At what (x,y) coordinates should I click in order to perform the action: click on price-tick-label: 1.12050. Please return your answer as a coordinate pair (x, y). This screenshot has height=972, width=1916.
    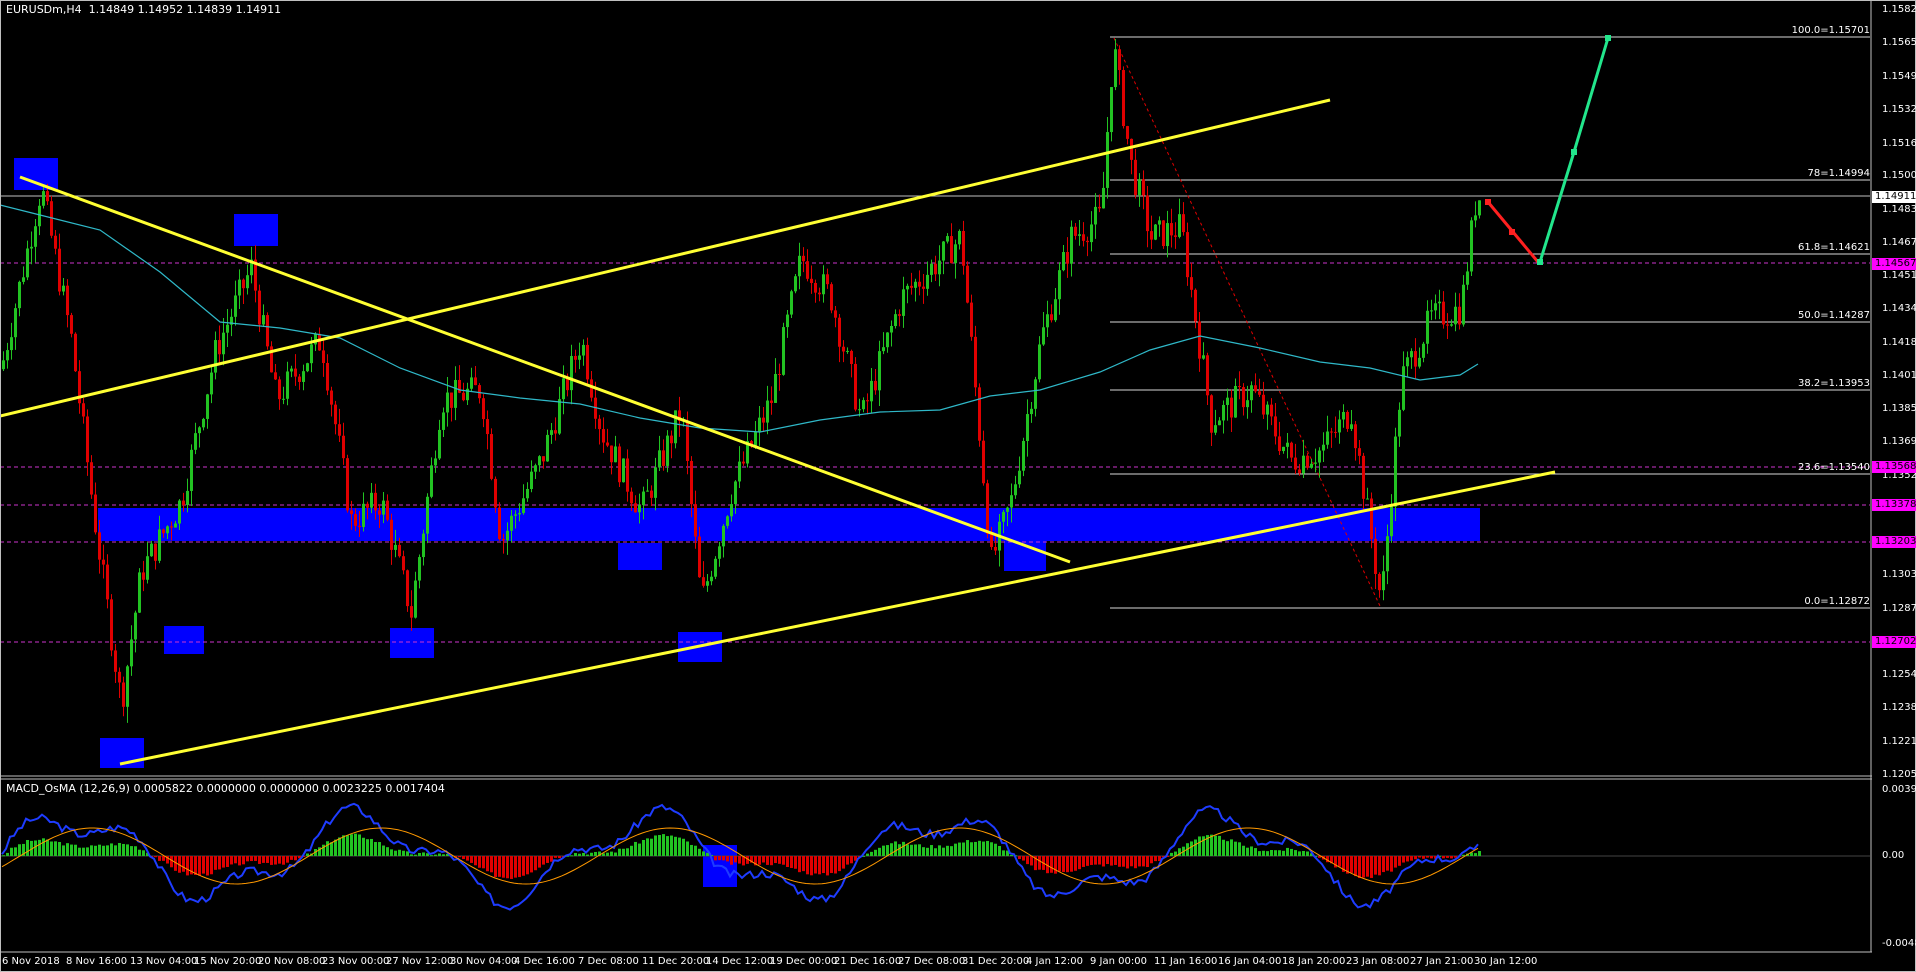
    Looking at the image, I should click on (1899, 774).